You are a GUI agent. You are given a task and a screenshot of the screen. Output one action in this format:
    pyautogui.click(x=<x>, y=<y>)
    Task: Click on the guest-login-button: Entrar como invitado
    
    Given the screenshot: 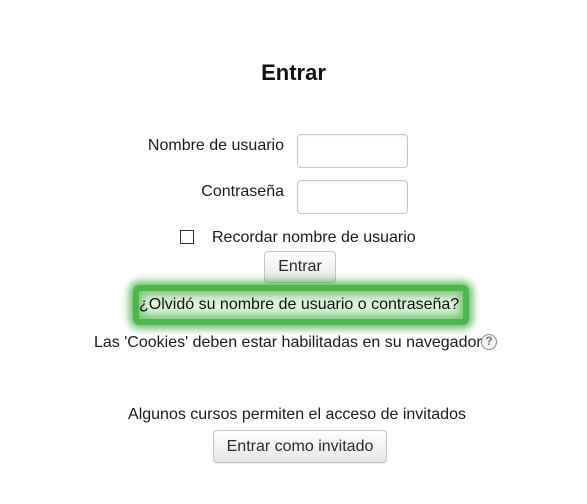 What is the action you would take?
    pyautogui.click(x=300, y=446)
    